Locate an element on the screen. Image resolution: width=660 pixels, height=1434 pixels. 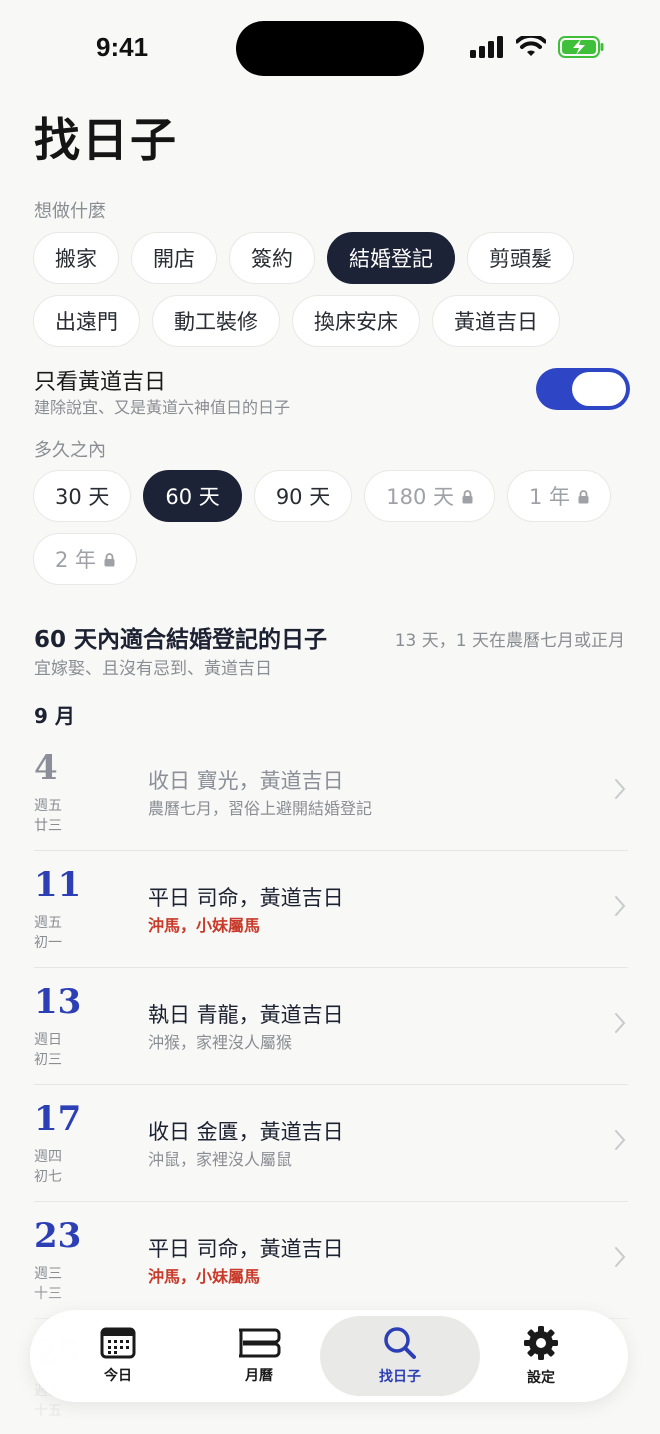
purpose-chip-marriage-registration: 結婚登記 is located at coordinates (391, 258).